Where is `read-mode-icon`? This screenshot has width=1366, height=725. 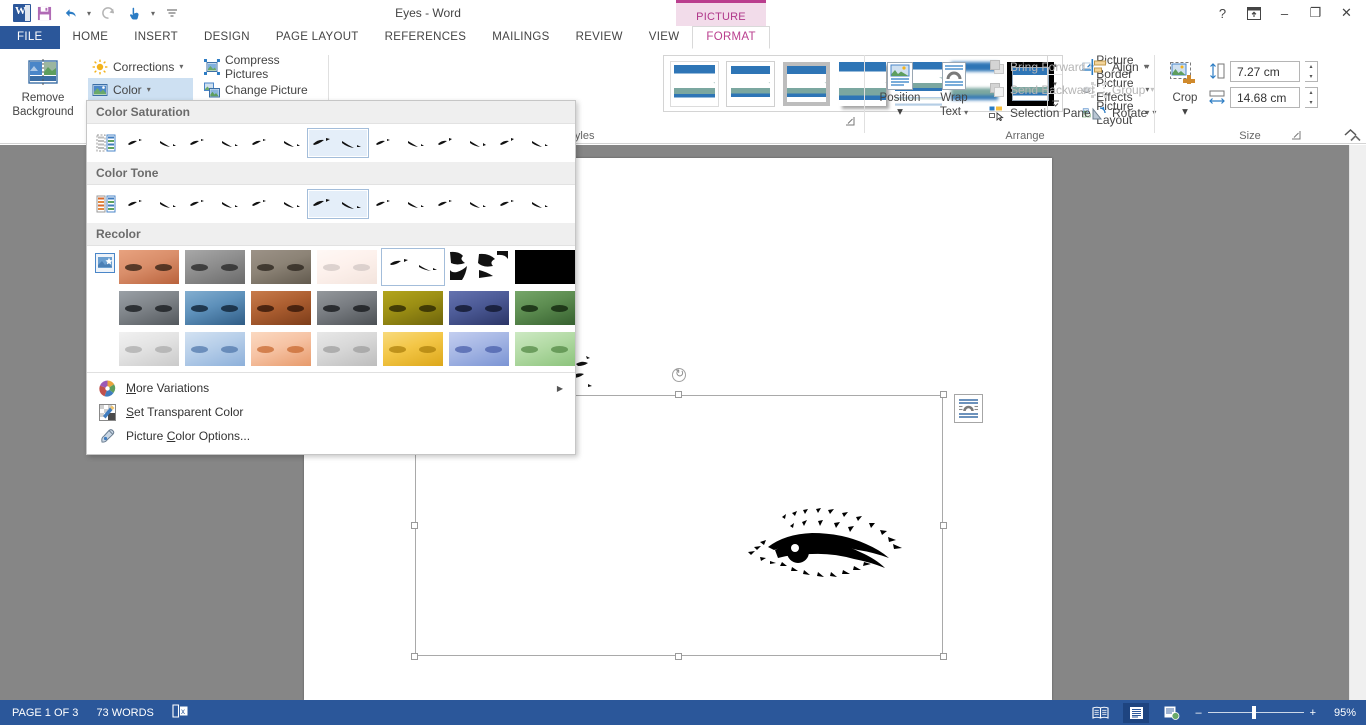
read-mode-icon is located at coordinates (1100, 713).